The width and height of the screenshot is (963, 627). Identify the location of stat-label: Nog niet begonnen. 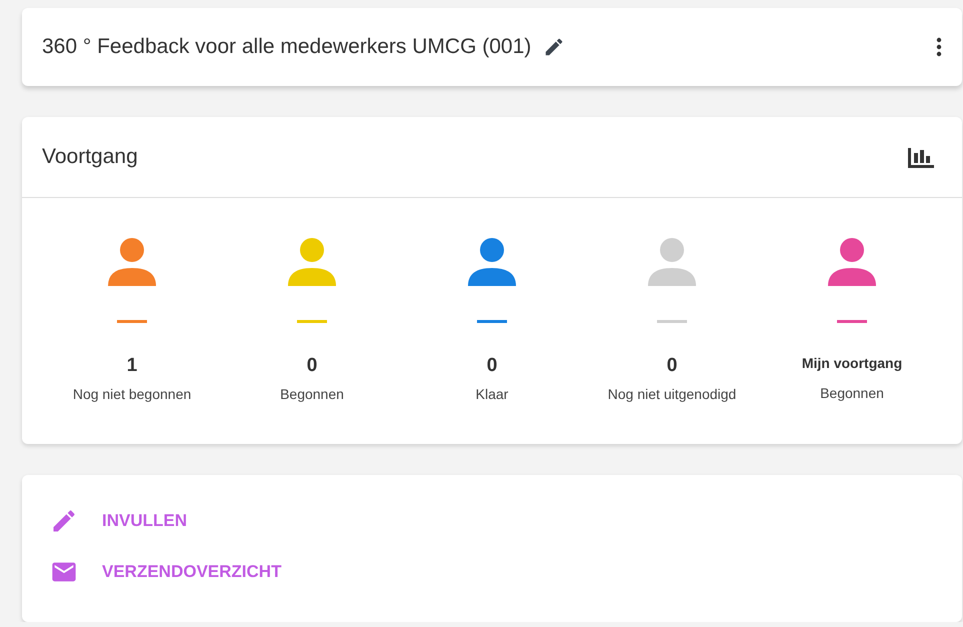
(132, 394).